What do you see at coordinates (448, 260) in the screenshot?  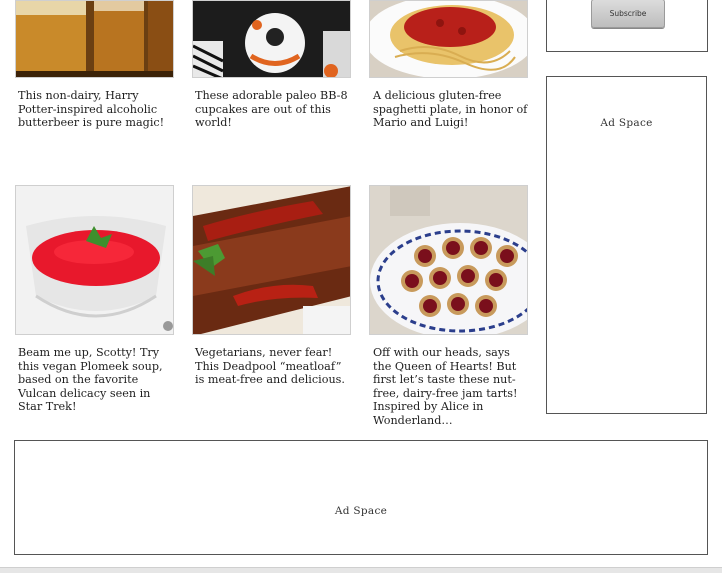 I see `jam-tarts-image` at bounding box center [448, 260].